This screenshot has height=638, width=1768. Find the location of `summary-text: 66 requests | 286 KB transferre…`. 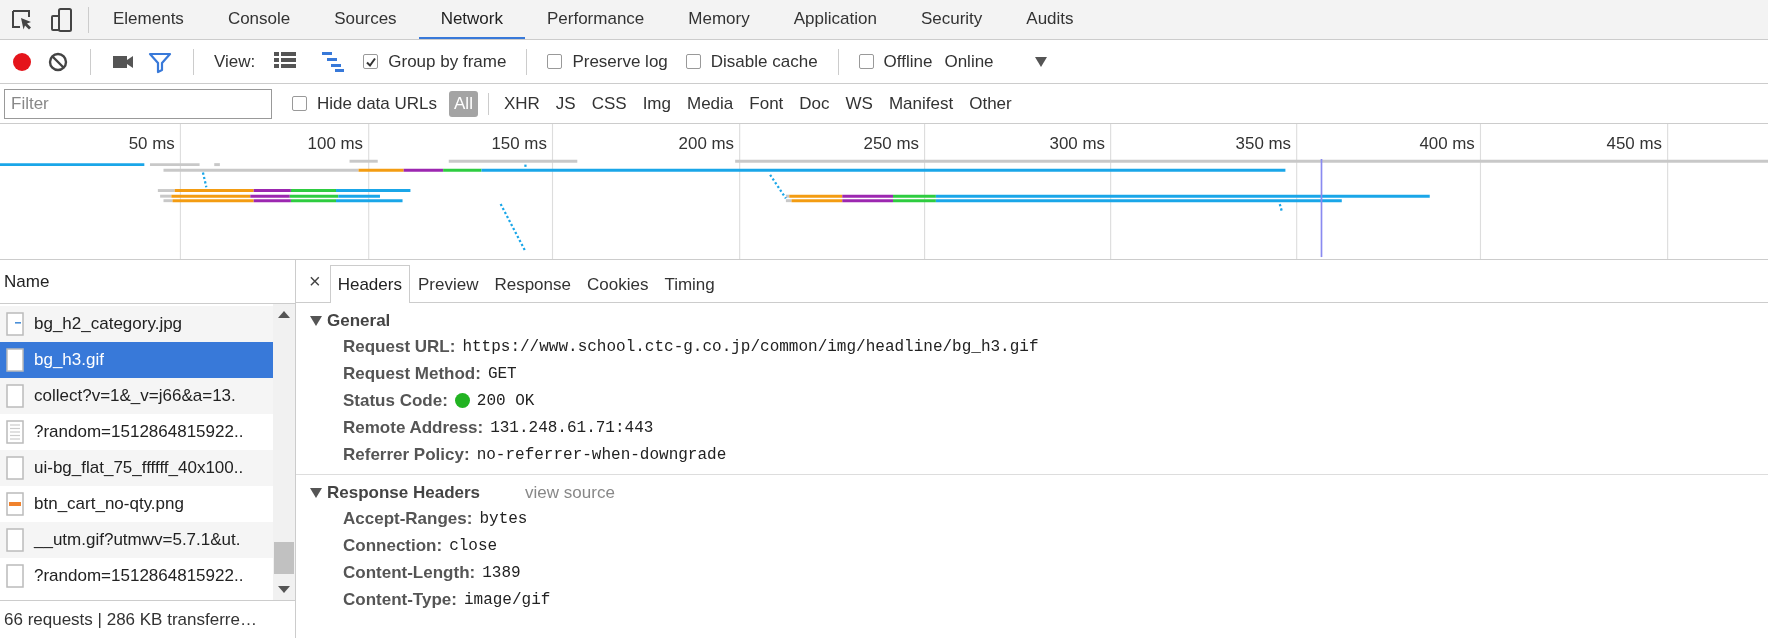

summary-text: 66 requests | 286 KB transferre… is located at coordinates (147, 619).